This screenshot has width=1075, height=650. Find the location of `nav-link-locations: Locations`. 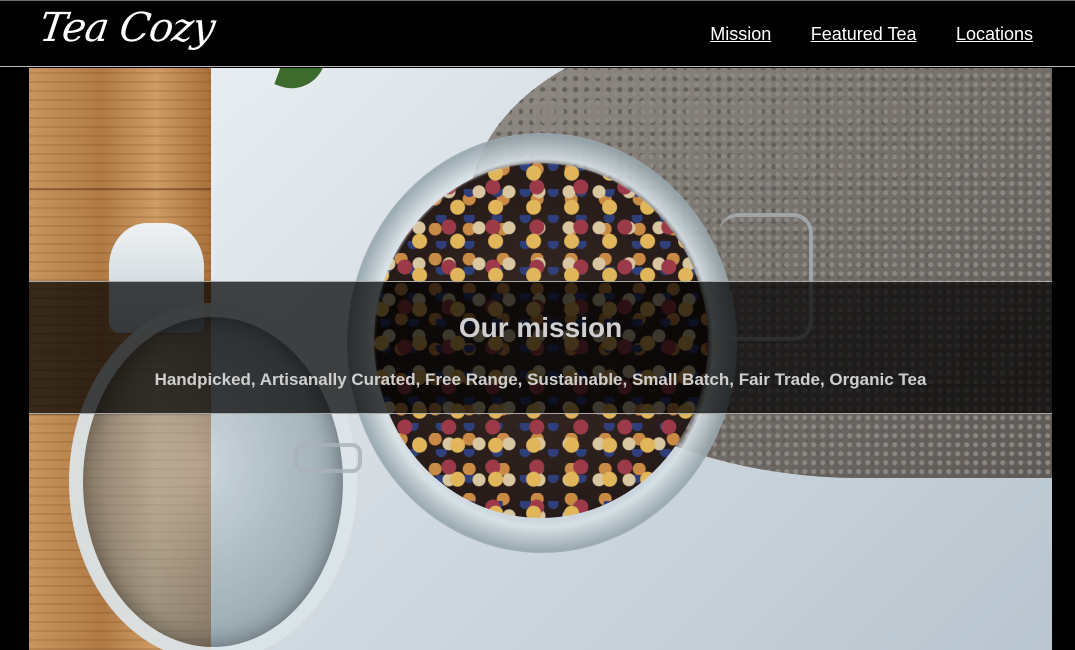

nav-link-locations: Locations is located at coordinates (994, 34).